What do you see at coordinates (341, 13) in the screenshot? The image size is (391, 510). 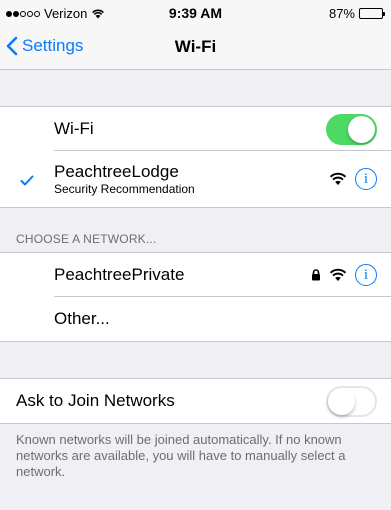 I see `battery-percent: 87%` at bounding box center [341, 13].